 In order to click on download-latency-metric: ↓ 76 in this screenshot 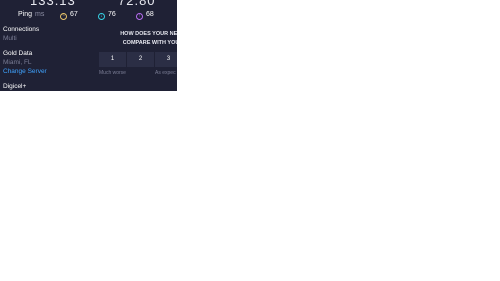, I will do `click(107, 15)`.